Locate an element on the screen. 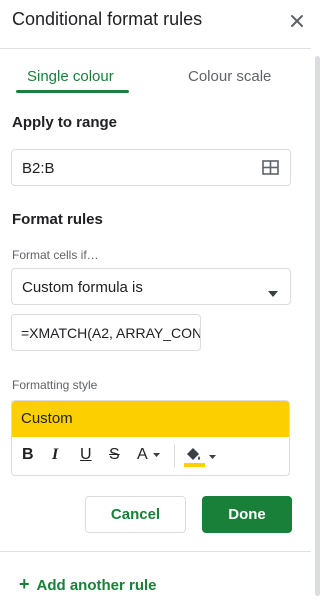  style-preset-select: Custom is located at coordinates (150, 419).